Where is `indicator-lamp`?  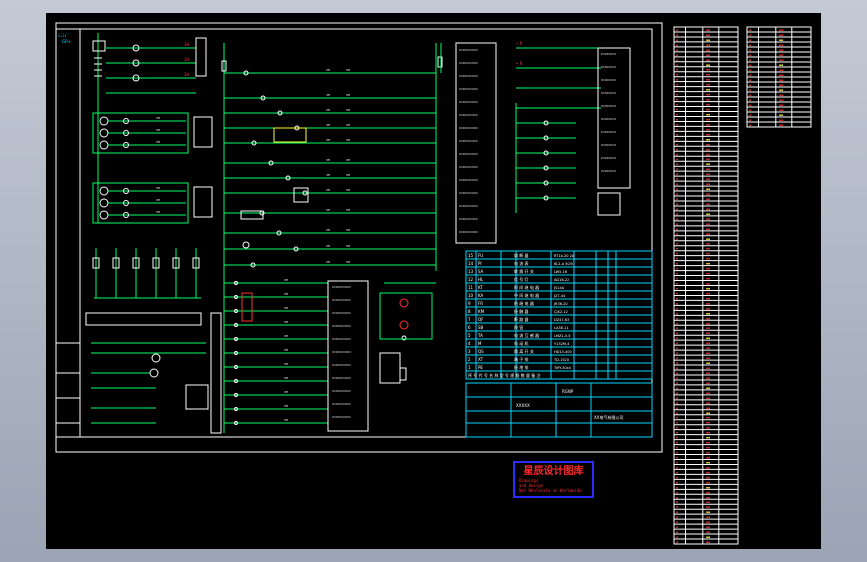 indicator-lamp is located at coordinates (246, 245).